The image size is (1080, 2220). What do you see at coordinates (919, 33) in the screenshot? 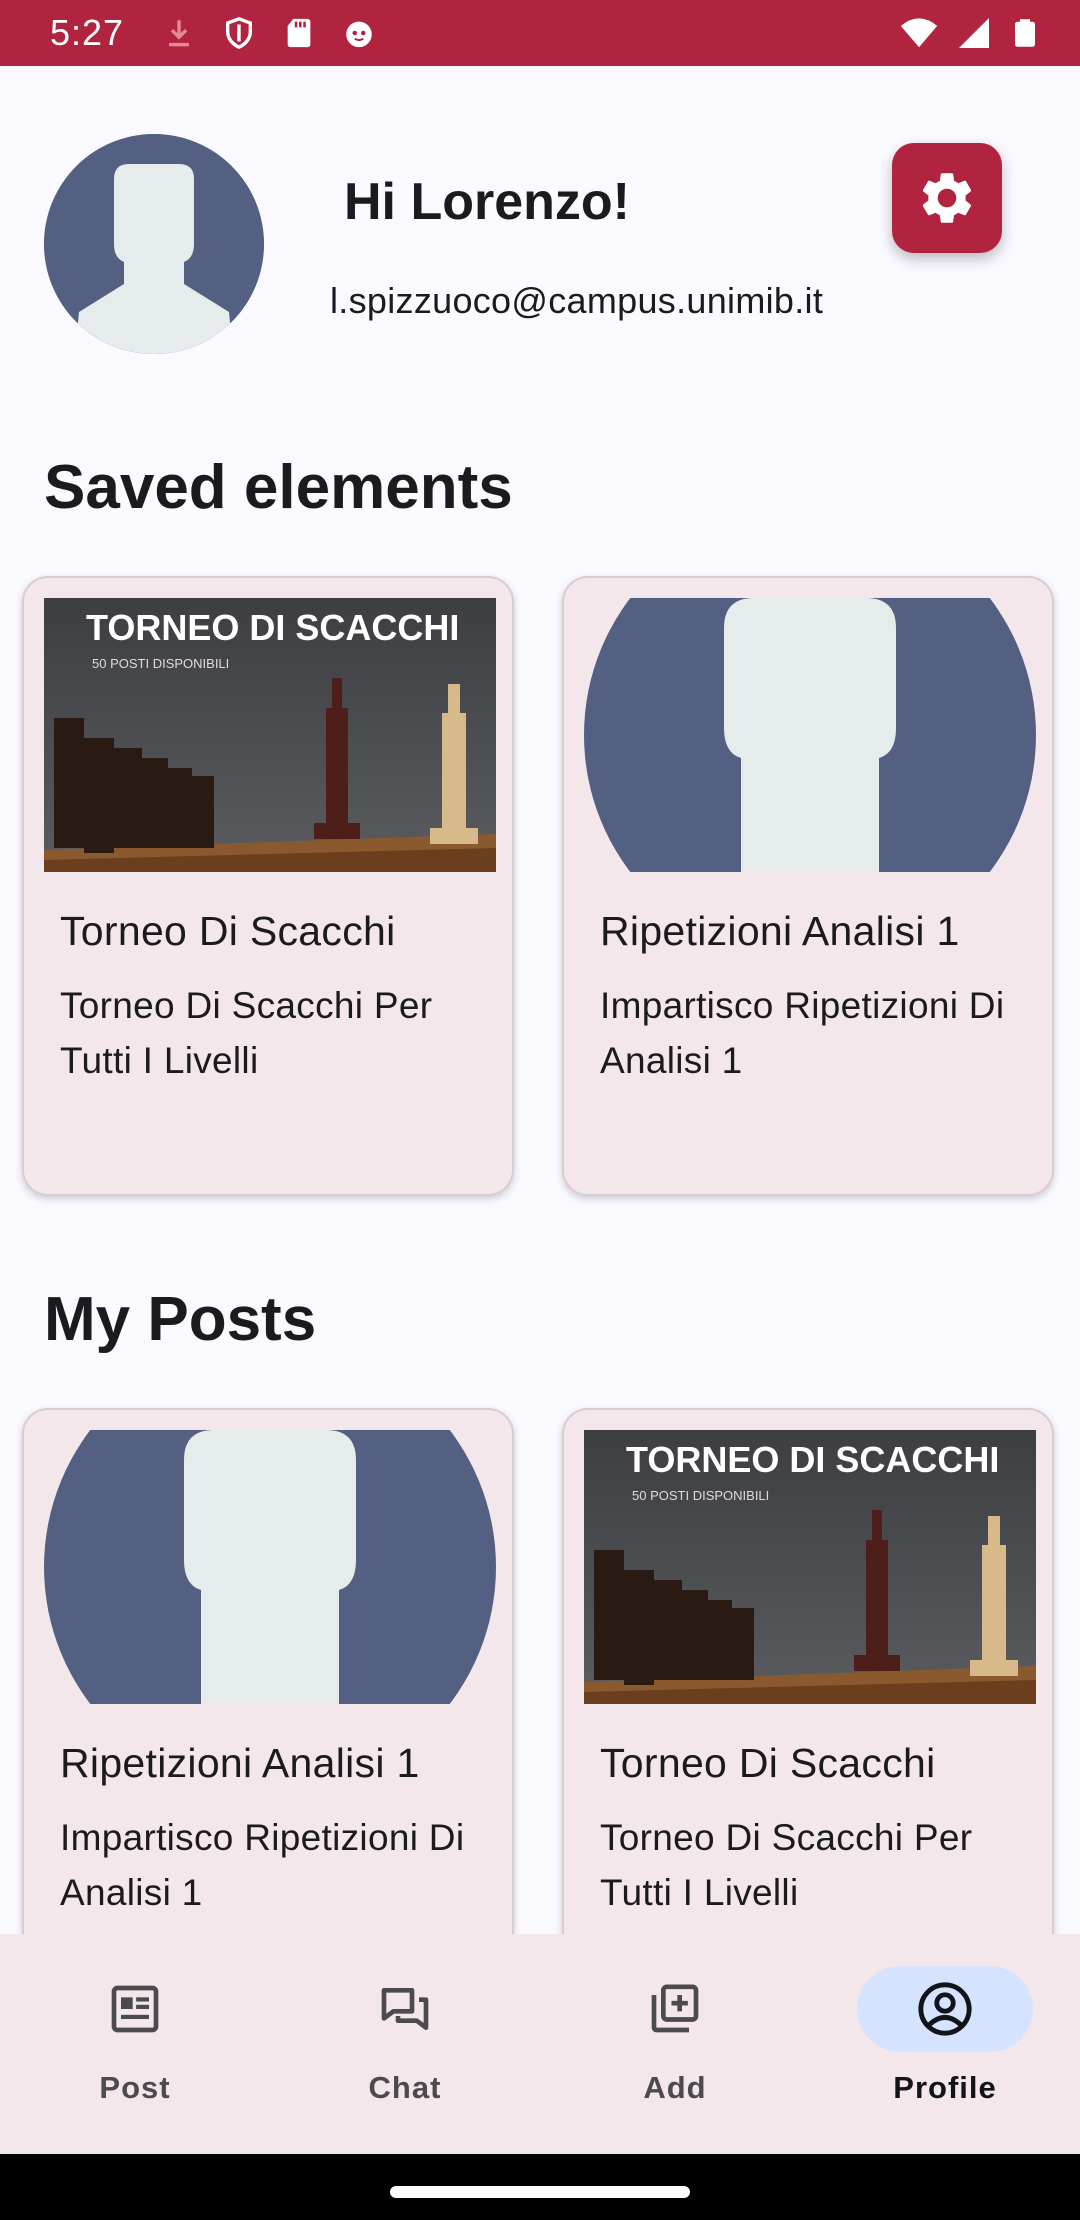
I see `wifi-icon` at bounding box center [919, 33].